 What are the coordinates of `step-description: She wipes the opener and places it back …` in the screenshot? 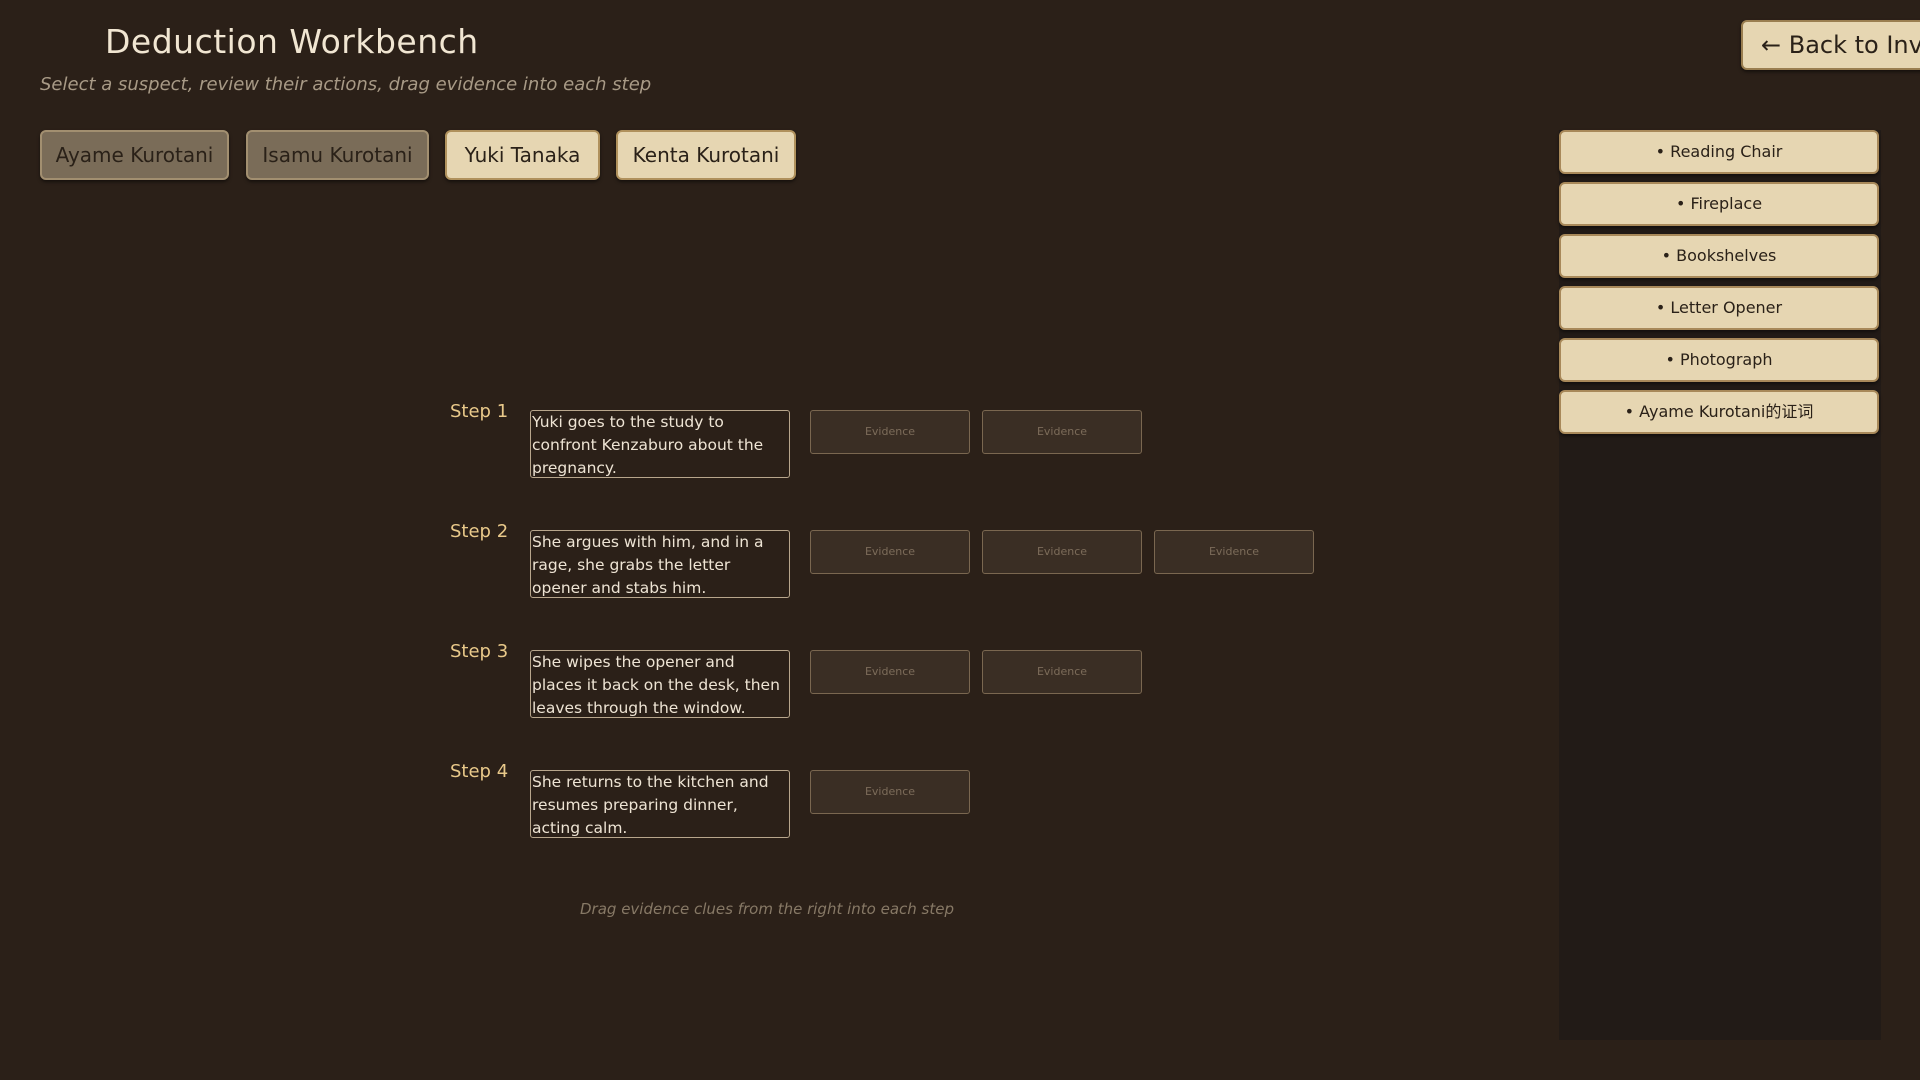 It's located at (660, 684).